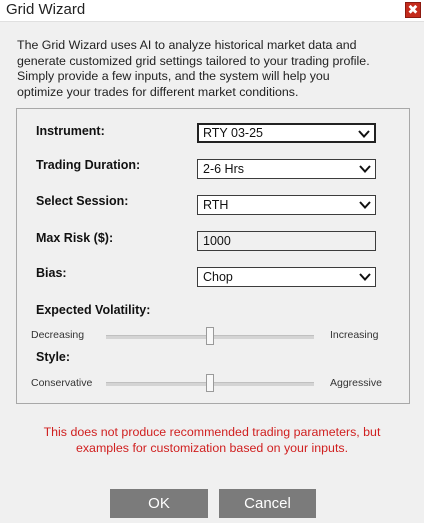 The height and width of the screenshot is (523, 424). Describe the element at coordinates (51, 273) in the screenshot. I see `bias-label: Bias:` at that location.